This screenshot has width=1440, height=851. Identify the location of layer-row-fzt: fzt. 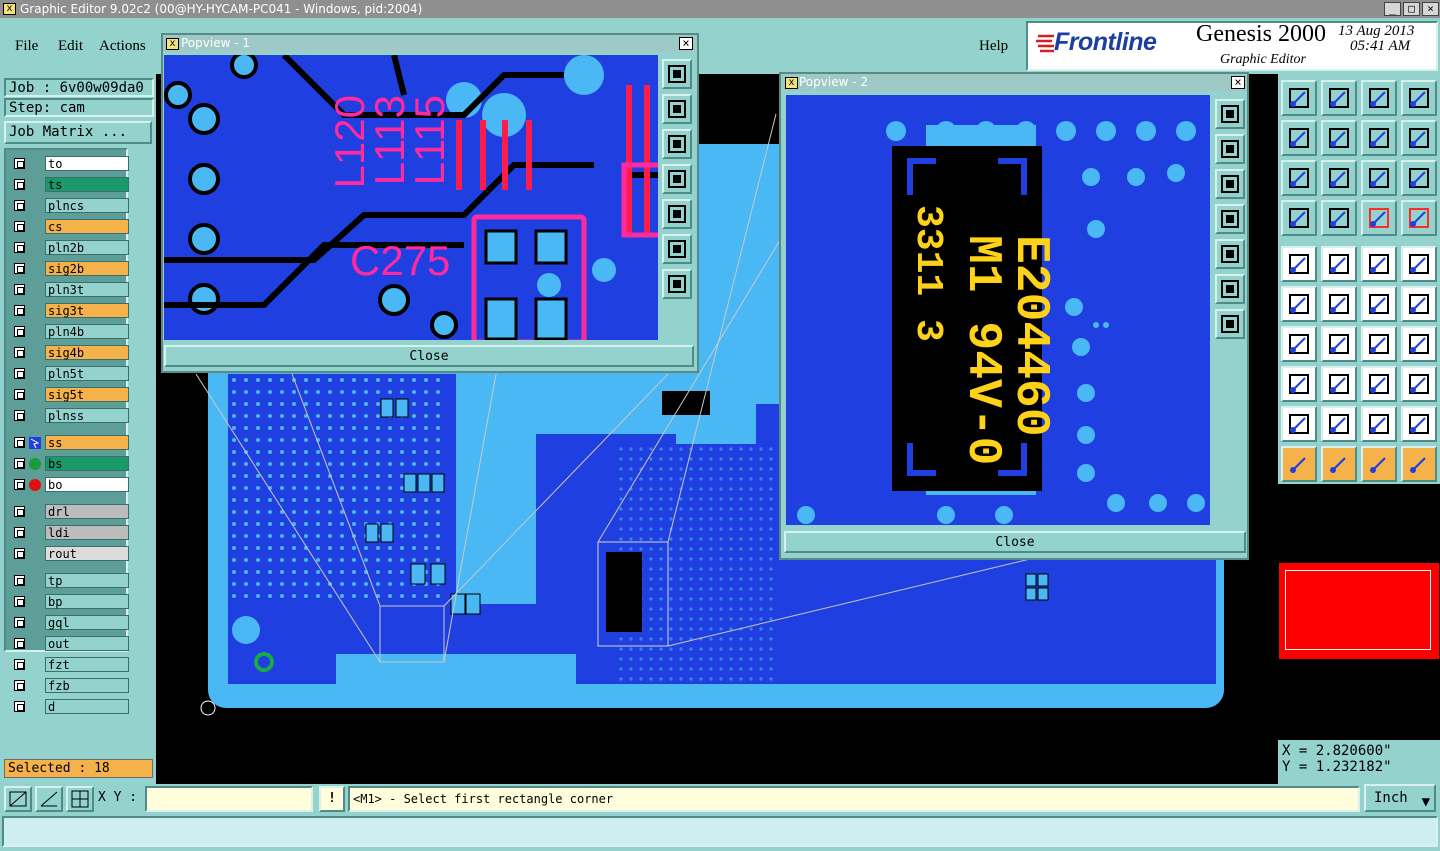
(72, 665).